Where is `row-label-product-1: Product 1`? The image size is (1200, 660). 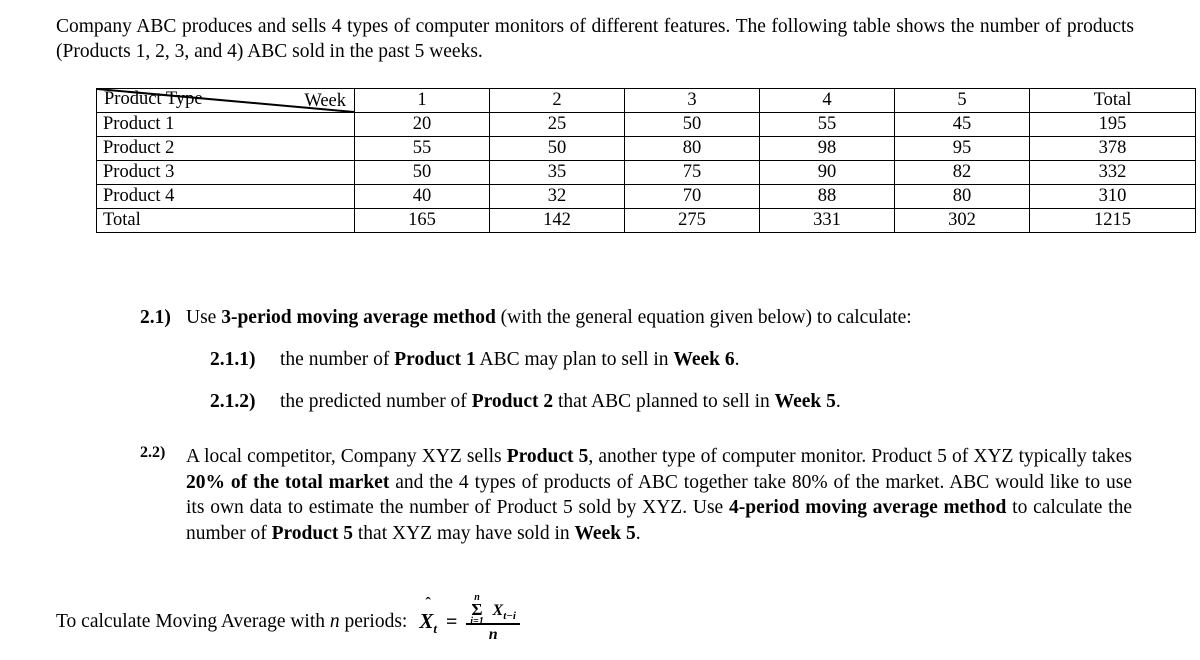 row-label-product-1: Product 1 is located at coordinates (225, 124).